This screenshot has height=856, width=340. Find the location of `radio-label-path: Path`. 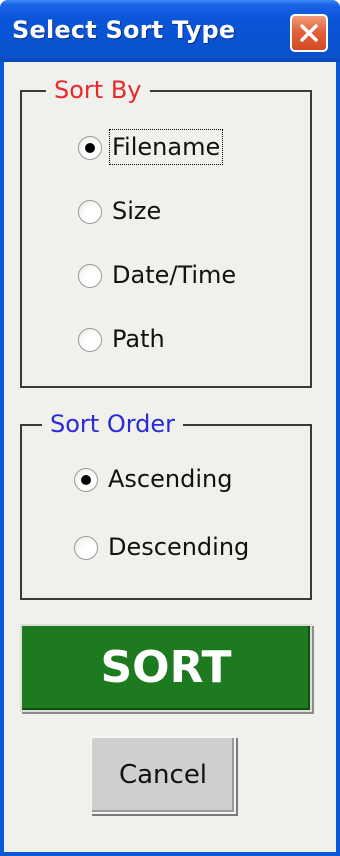

radio-label-path: Path is located at coordinates (138, 339).